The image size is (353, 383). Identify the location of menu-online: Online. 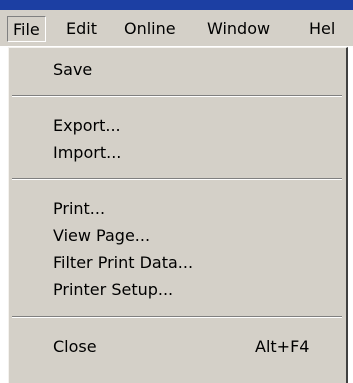
(150, 29).